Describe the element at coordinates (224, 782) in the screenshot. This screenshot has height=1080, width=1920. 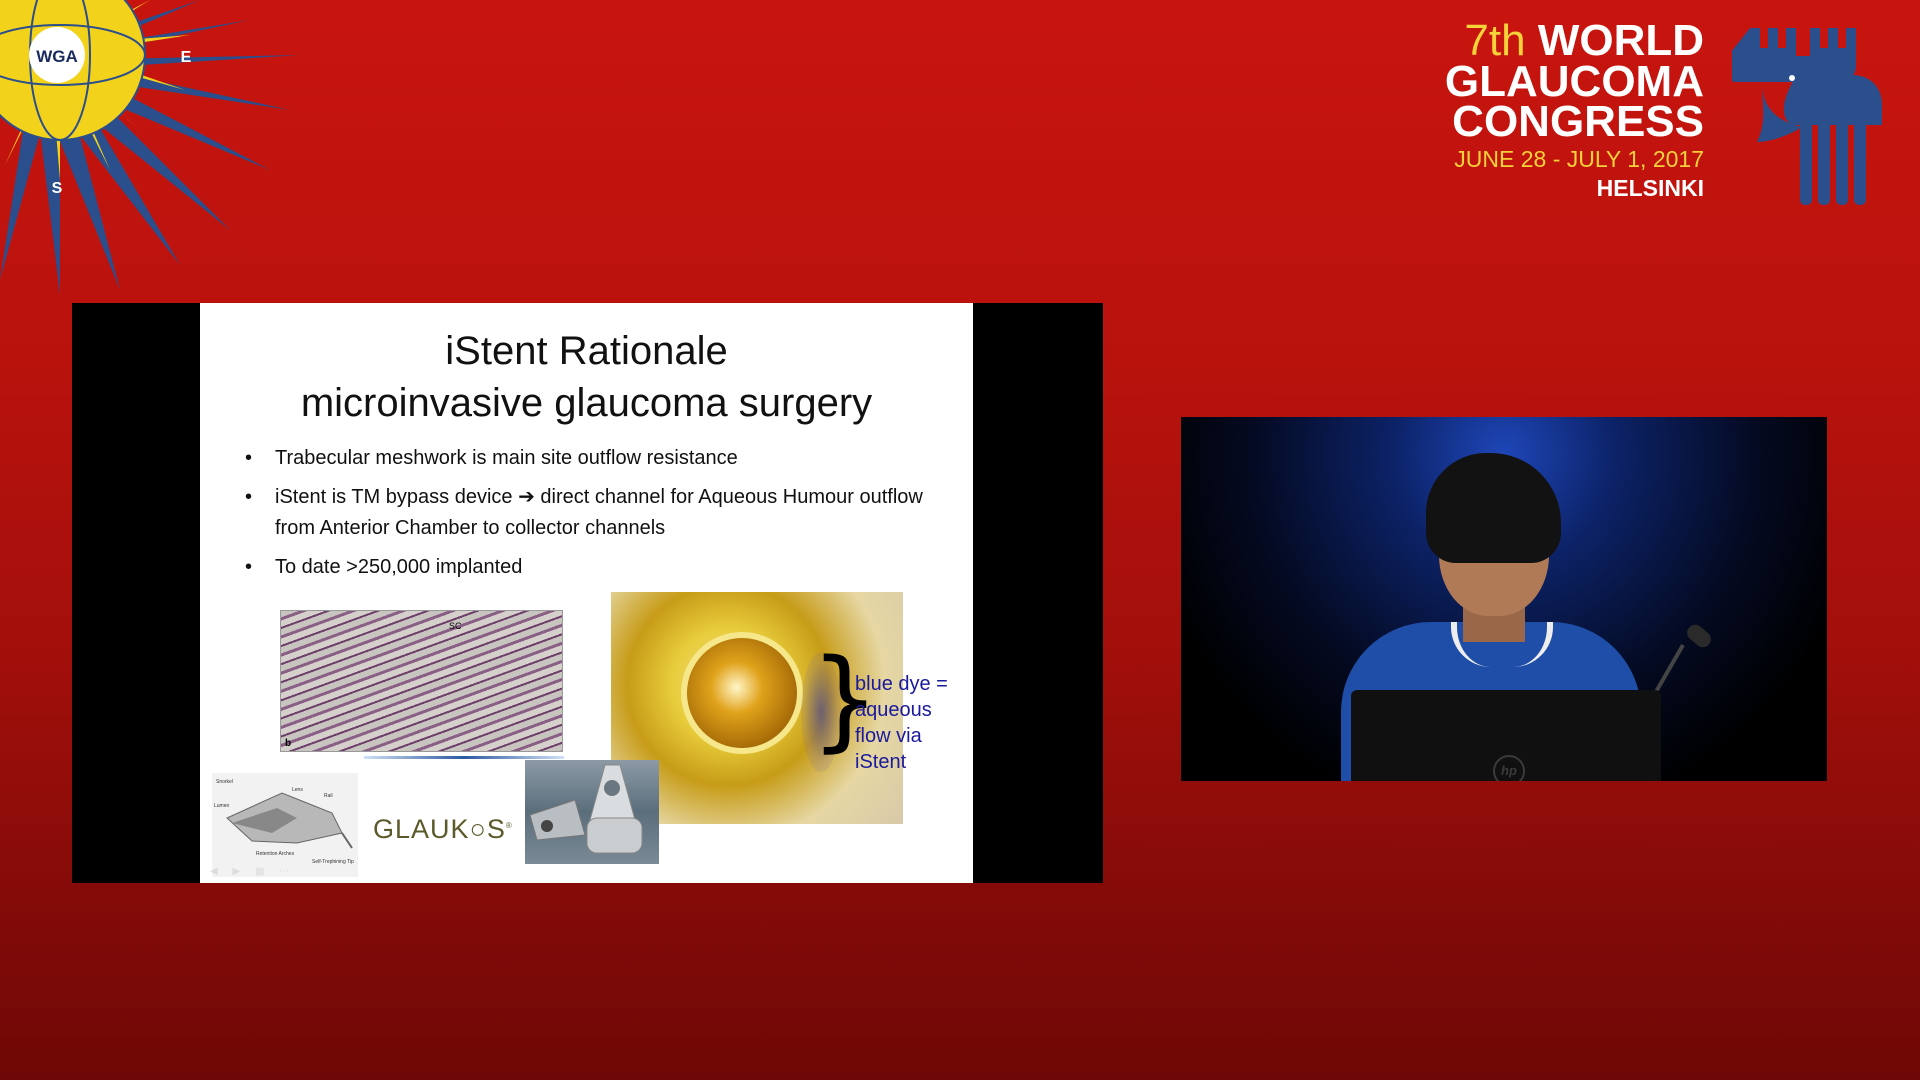
I see `diagram-label-snorkel: Snorkel` at that location.